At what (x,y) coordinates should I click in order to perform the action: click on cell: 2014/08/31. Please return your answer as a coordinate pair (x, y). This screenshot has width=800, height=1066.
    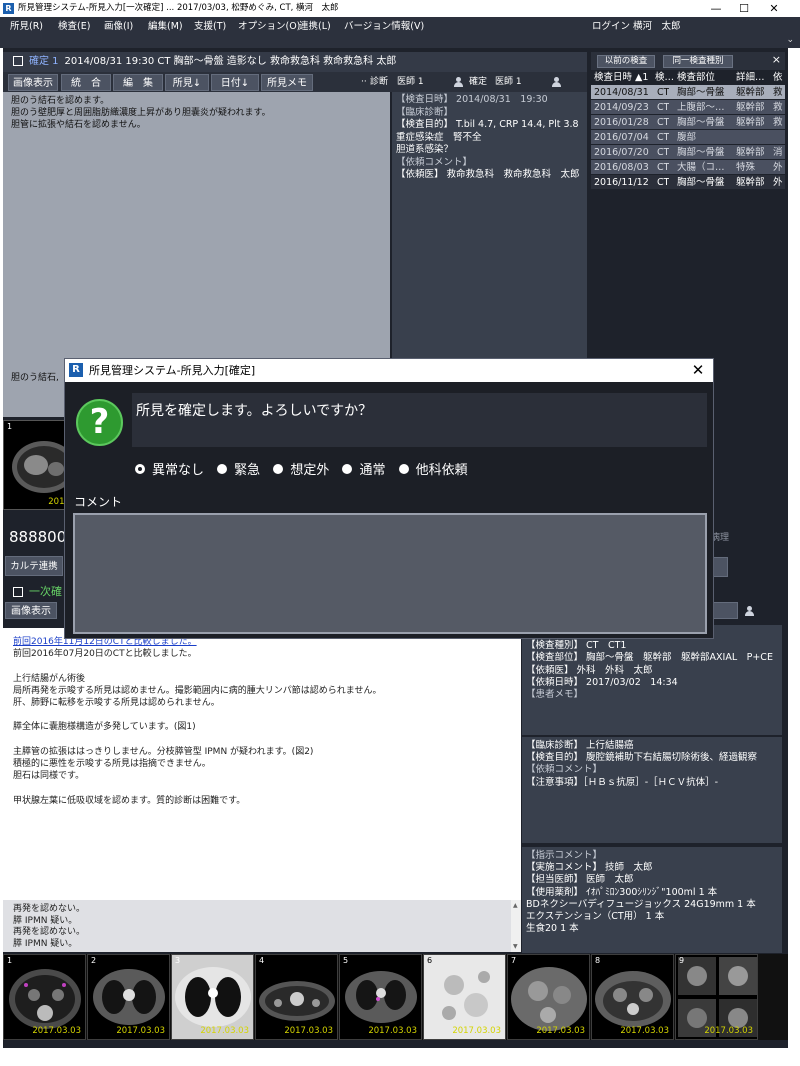
    Looking at the image, I should click on (621, 92).